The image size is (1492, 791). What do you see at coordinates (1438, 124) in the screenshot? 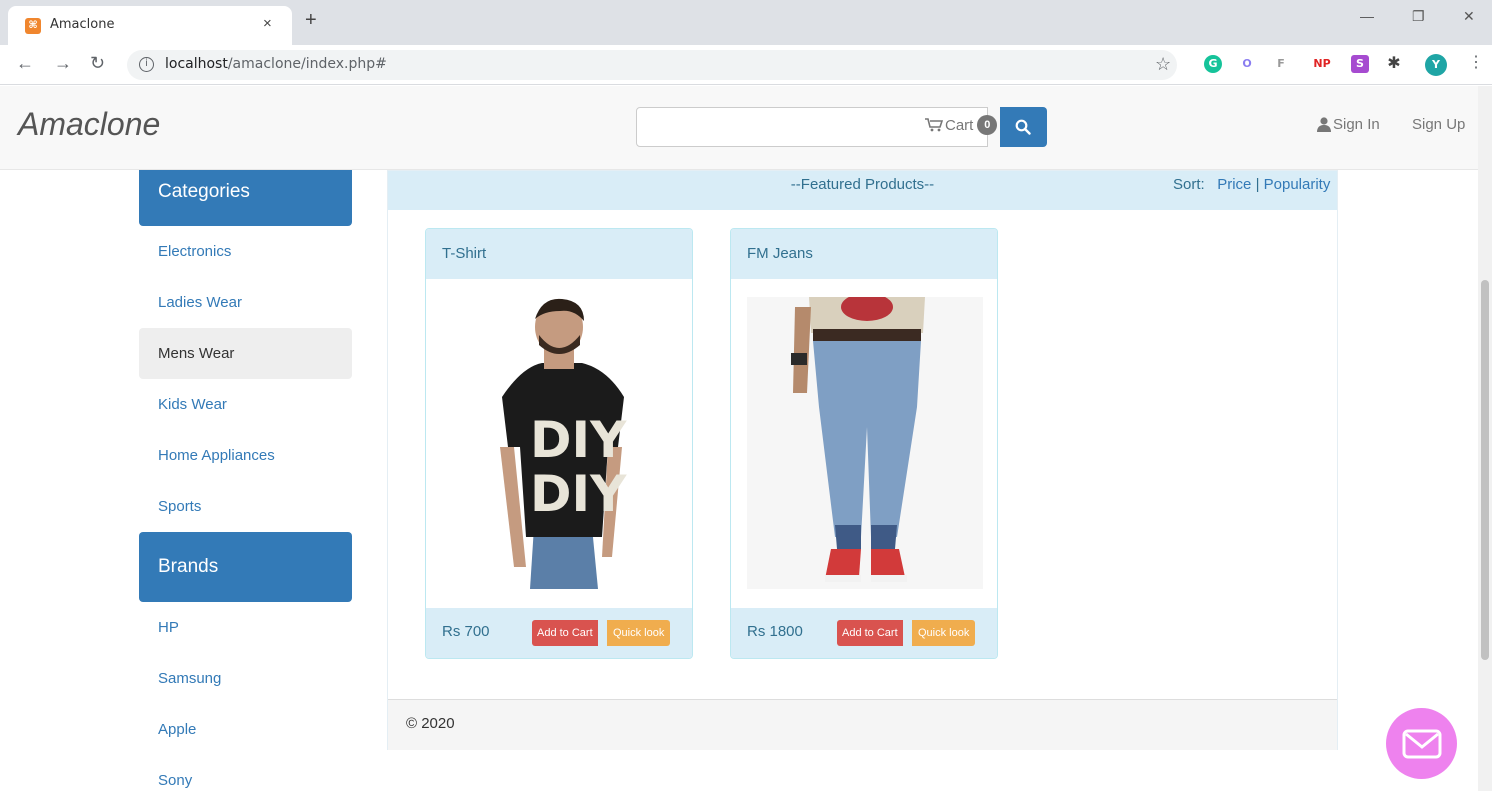
I see `signup-link: Sign Up` at bounding box center [1438, 124].